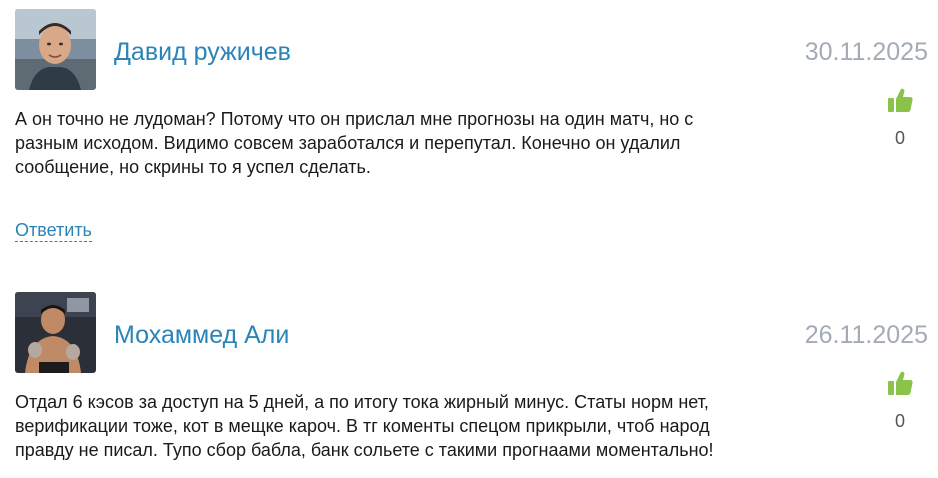 This screenshot has height=478, width=938. I want to click on comment-author: Мохаммед Али, so click(201, 335).